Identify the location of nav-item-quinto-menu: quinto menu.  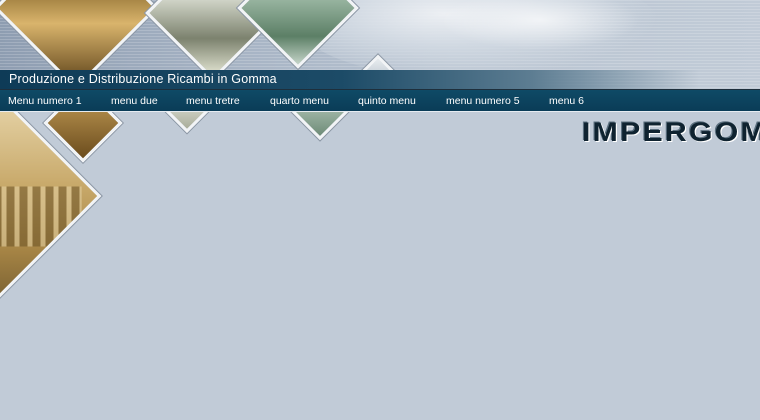
(387, 101).